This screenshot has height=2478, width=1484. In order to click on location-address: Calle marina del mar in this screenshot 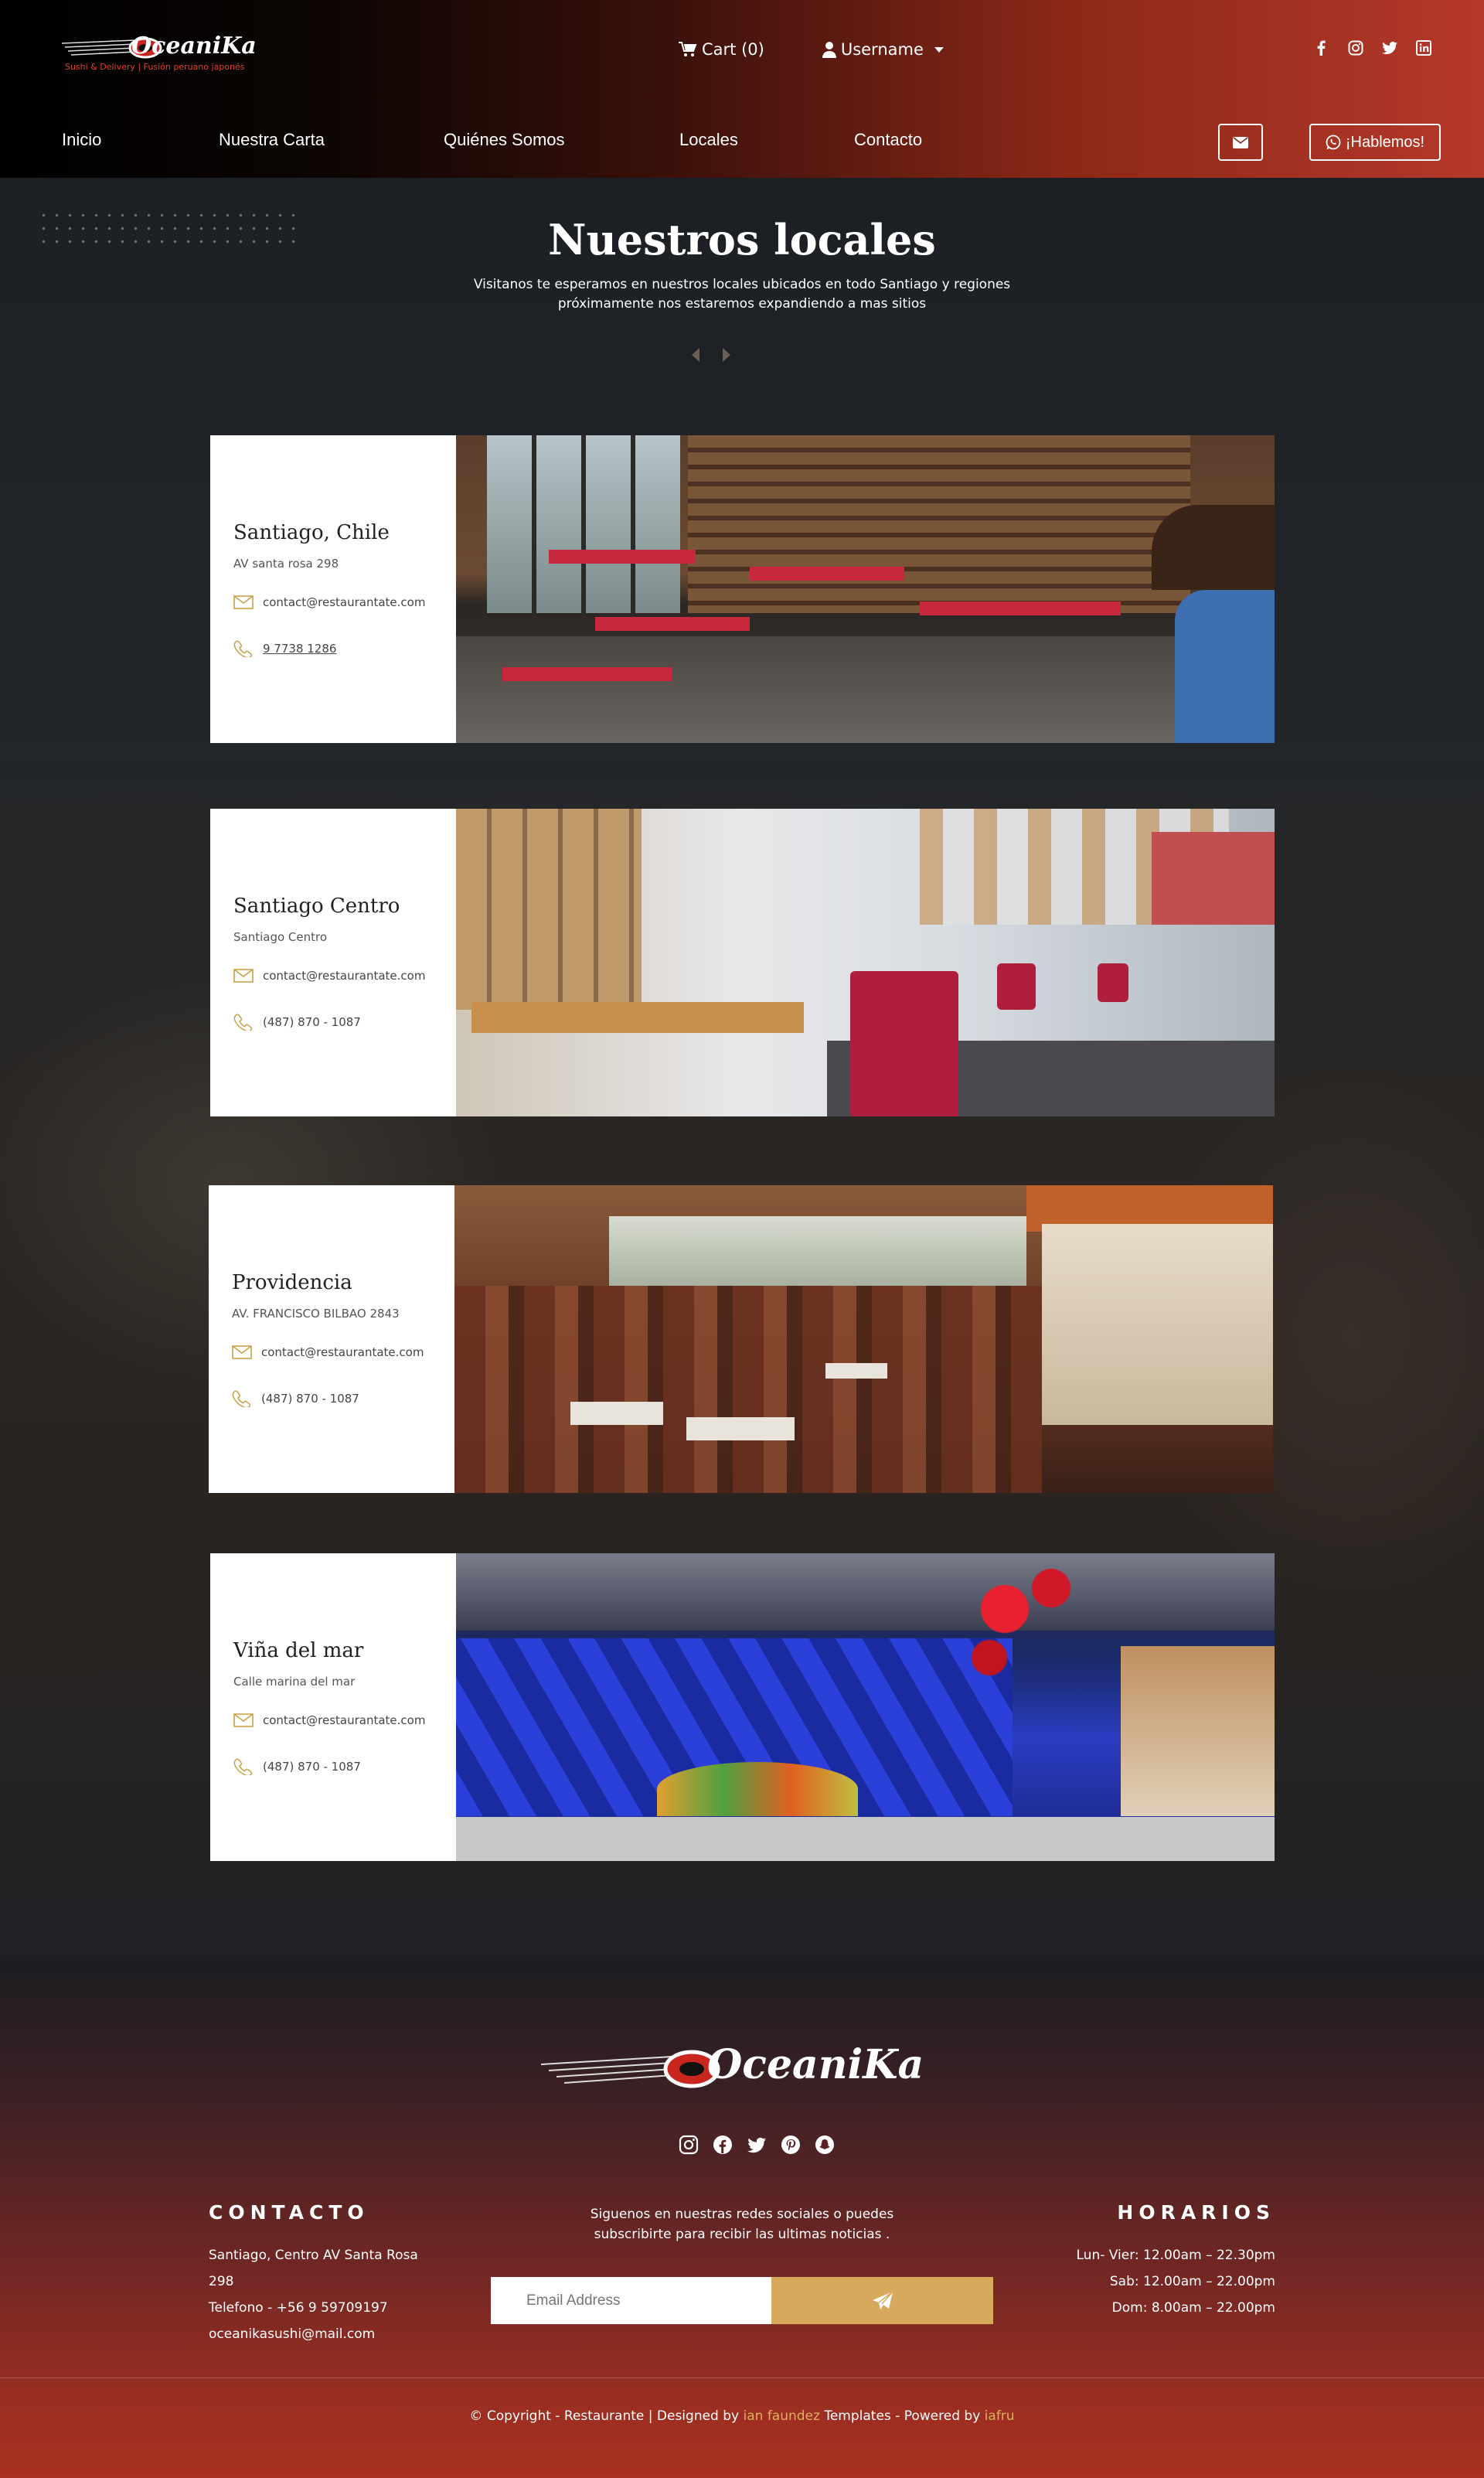, I will do `click(294, 1682)`.